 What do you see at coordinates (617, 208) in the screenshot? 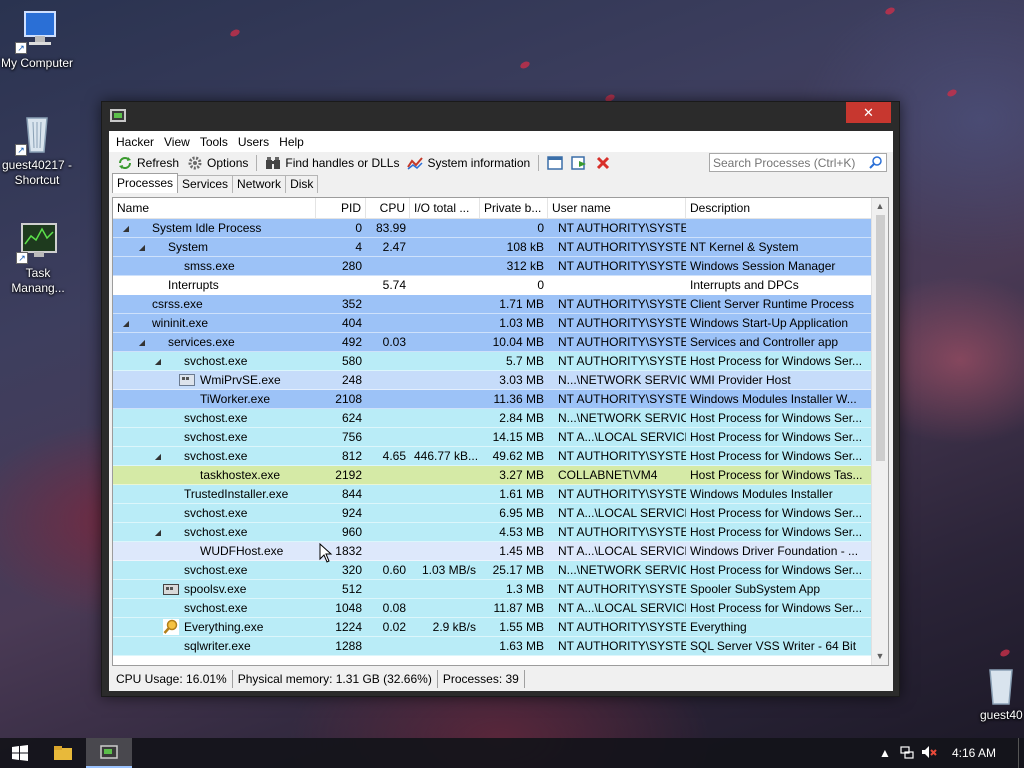
I see `column-header-user-name: User name` at bounding box center [617, 208].